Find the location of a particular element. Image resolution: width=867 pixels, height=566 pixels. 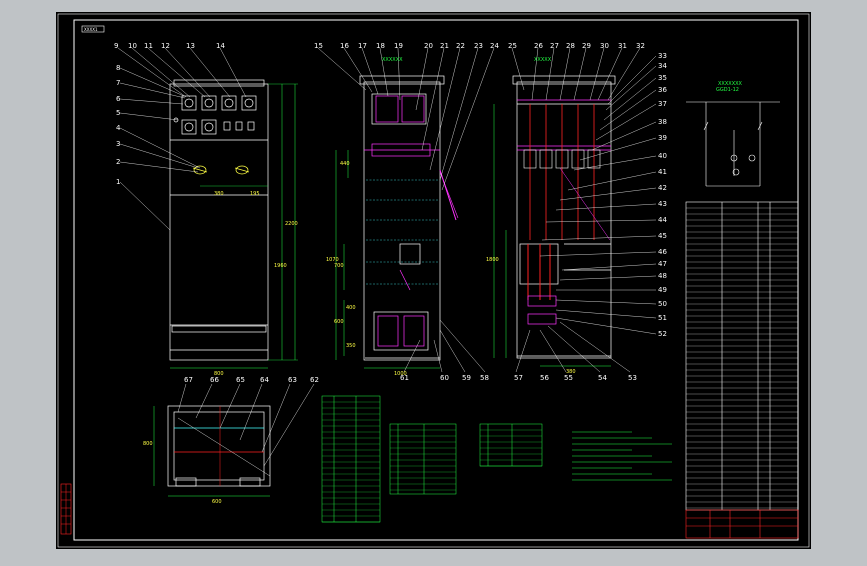

dim-plan-width: 600 is located at coordinates (217, 502).